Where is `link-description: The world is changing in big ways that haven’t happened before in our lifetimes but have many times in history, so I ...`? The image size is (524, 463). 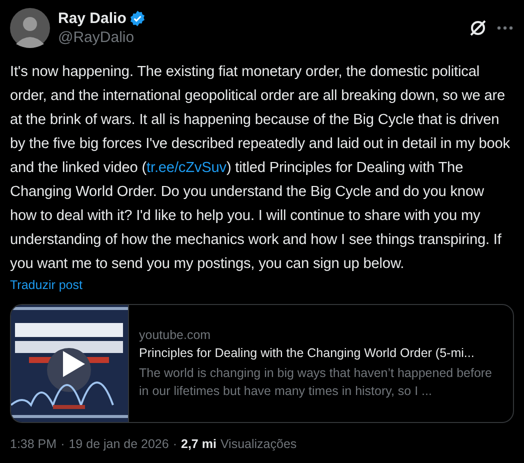 link-description: The world is changing in big ways that haven’t happened before in our lifetimes but have many times in history, so I ... is located at coordinates (316, 382).